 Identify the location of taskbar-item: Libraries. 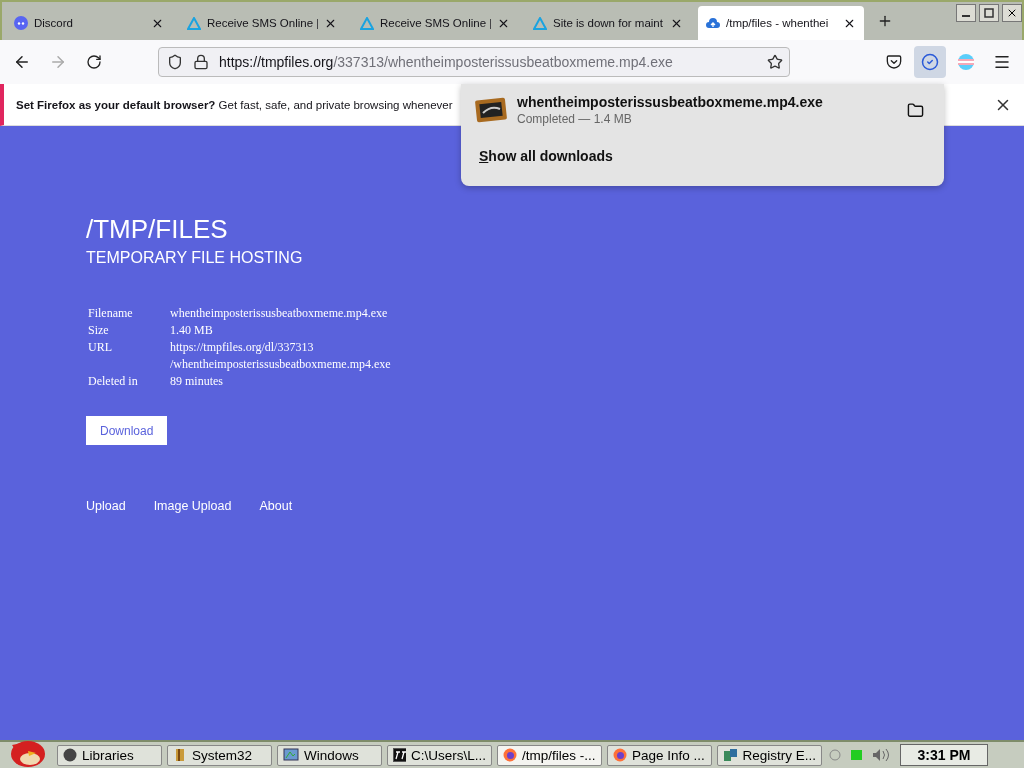
(109, 755).